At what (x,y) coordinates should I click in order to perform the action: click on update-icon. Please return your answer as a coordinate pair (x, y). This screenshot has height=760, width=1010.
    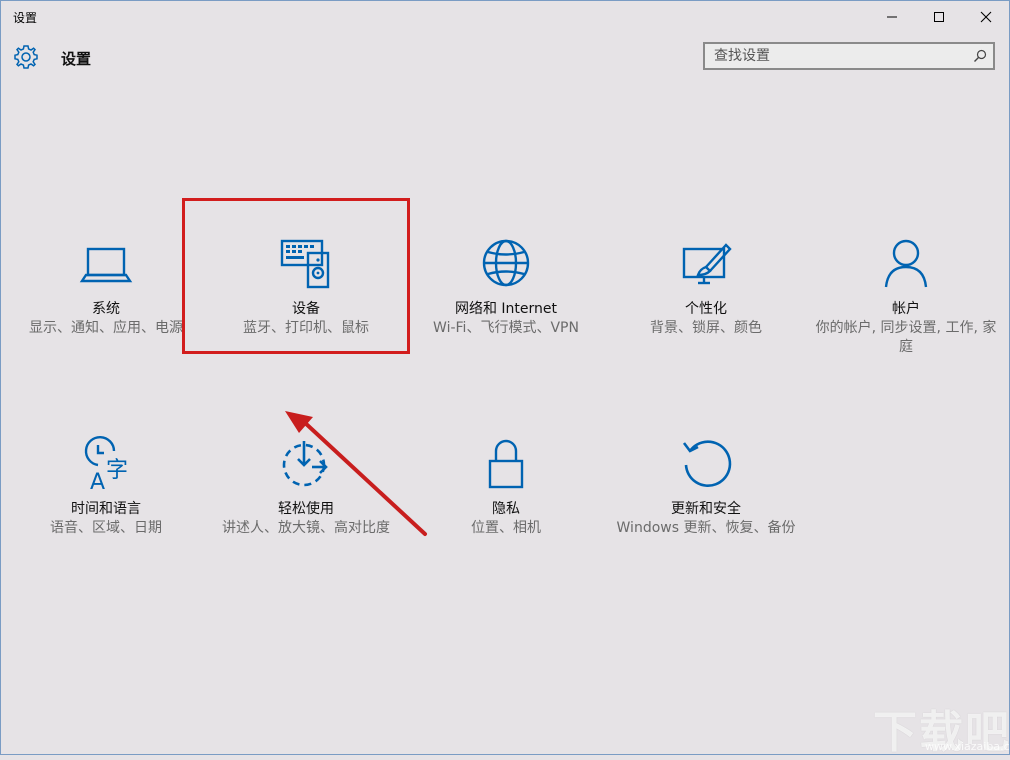
    Looking at the image, I should click on (707, 463).